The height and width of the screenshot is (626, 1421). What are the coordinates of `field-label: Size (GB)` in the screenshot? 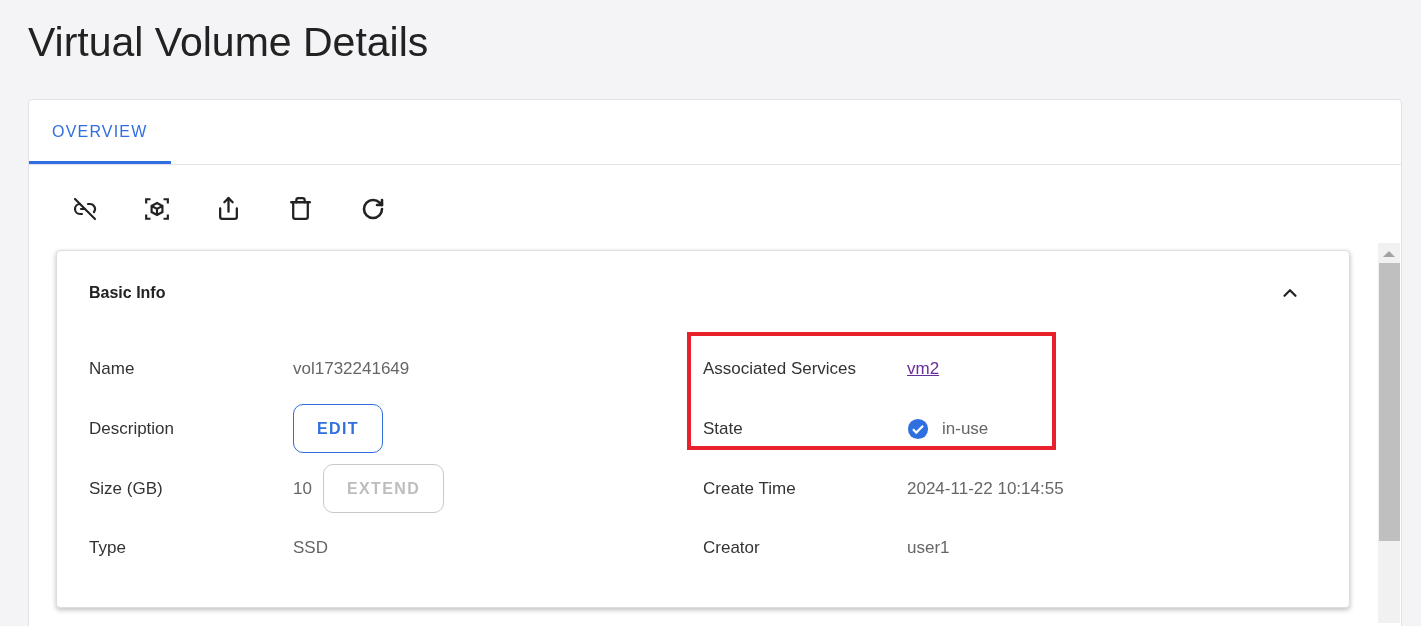 It's located at (126, 488).